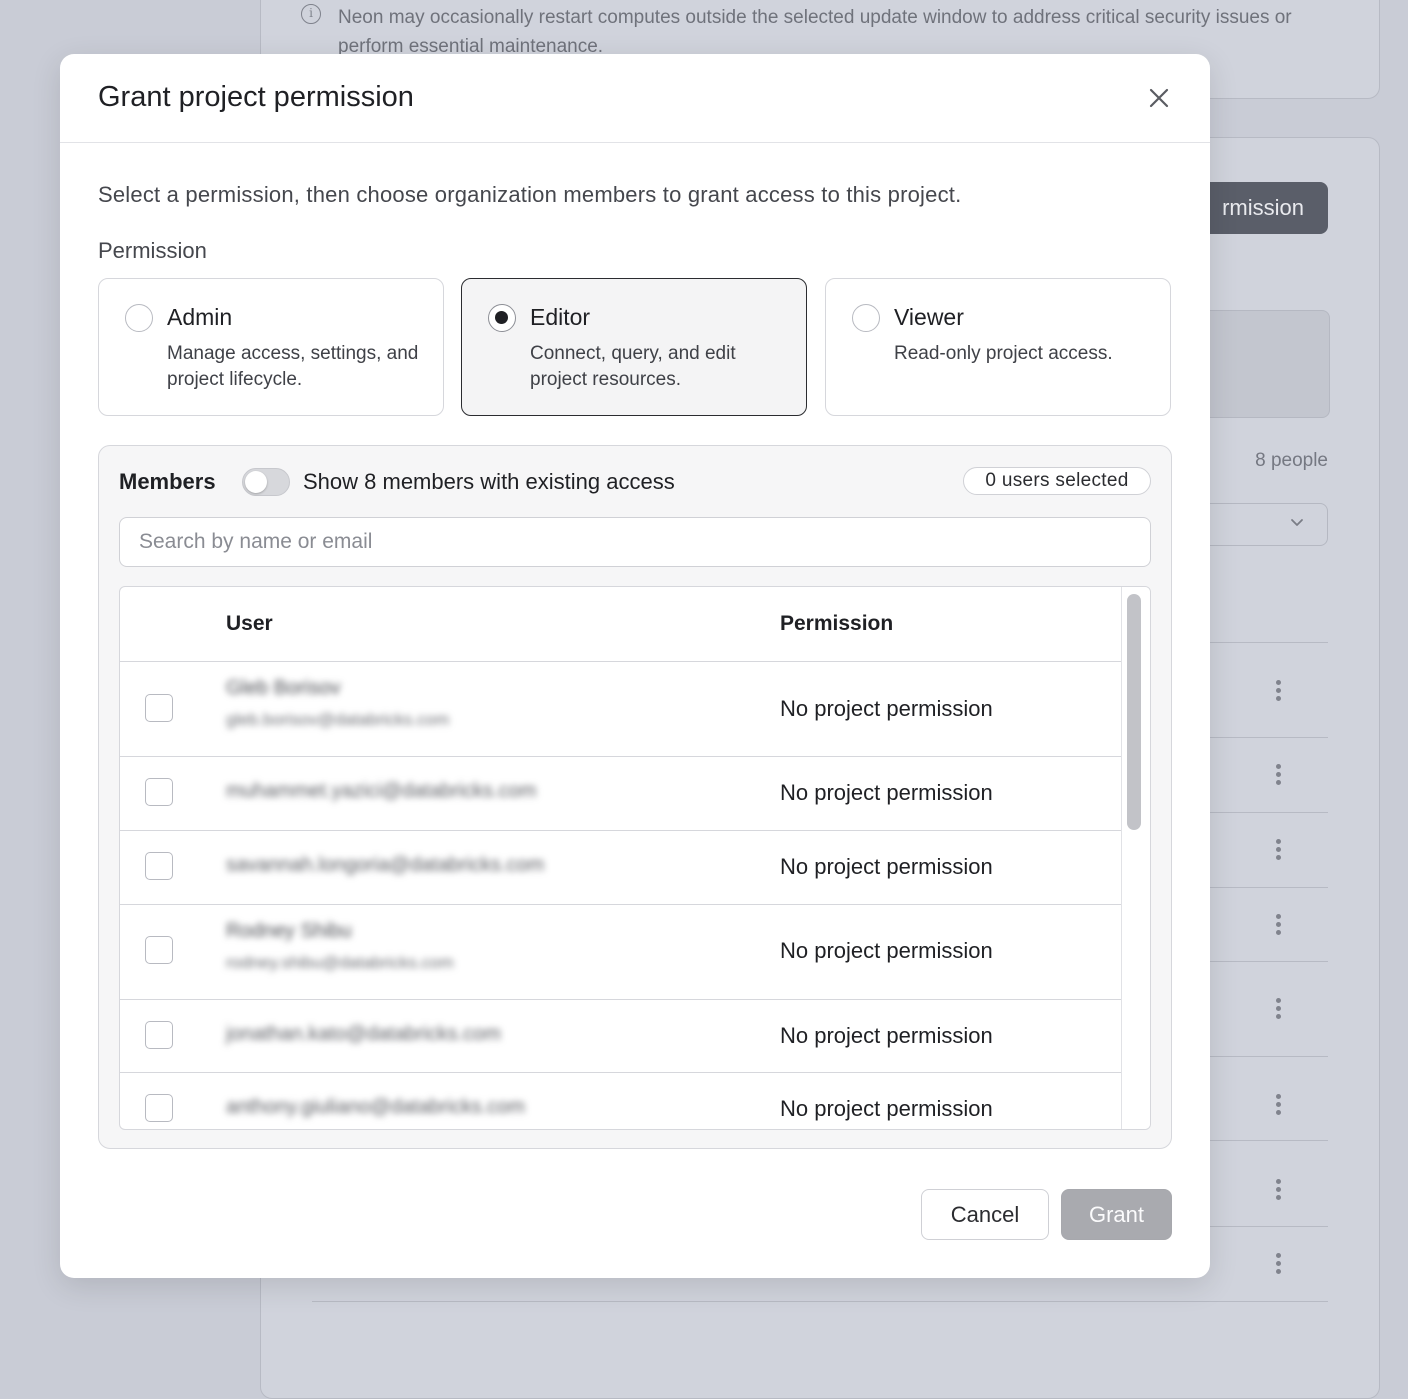 This screenshot has height=1399, width=1408. I want to click on permission-option-title: Viewer, so click(929, 317).